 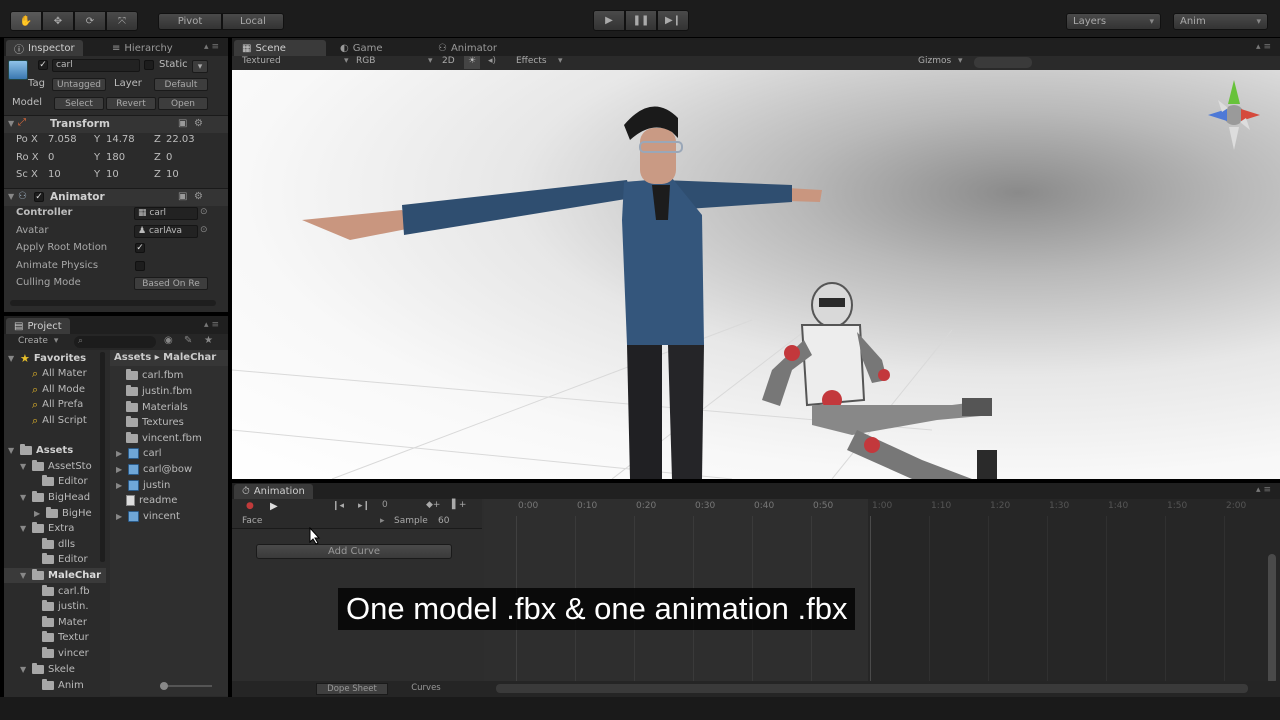 What do you see at coordinates (131, 103) in the screenshot?
I see `revert-button: Revert` at bounding box center [131, 103].